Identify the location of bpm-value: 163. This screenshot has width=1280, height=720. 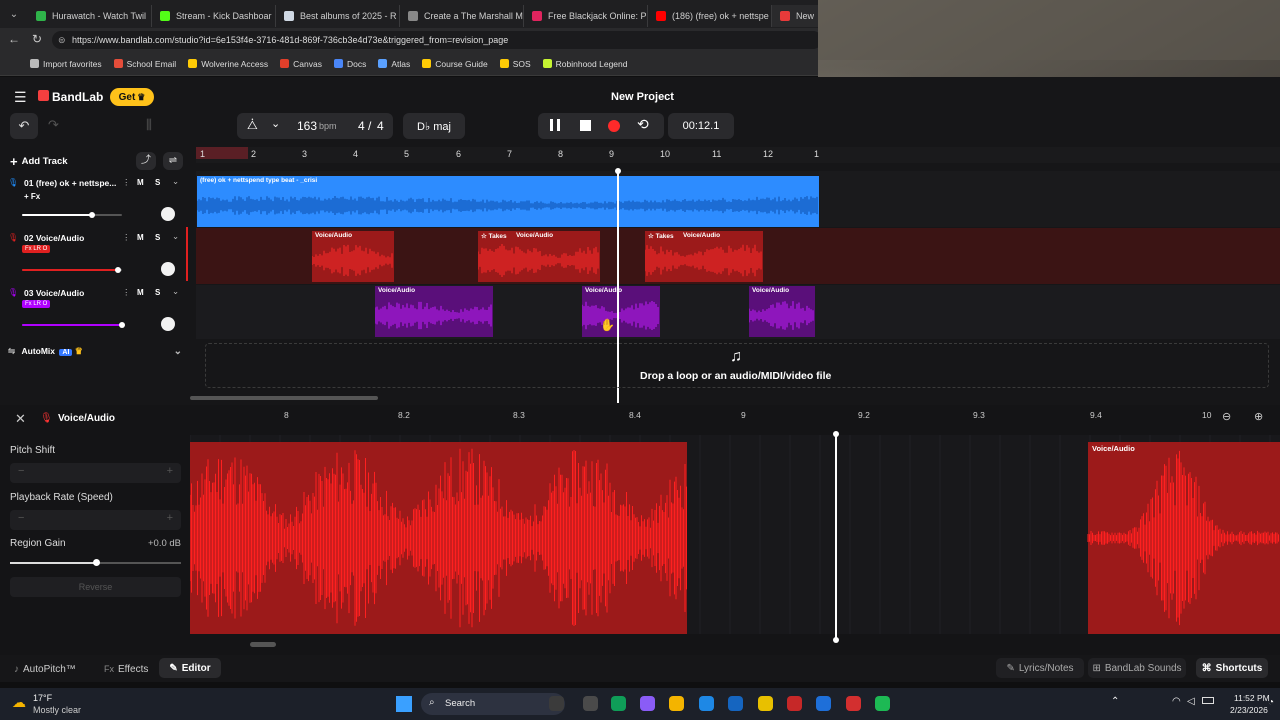
(307, 126).